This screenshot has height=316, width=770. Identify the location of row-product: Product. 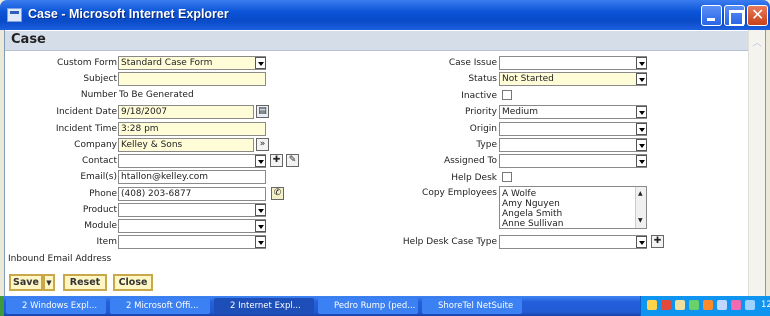
(190, 211).